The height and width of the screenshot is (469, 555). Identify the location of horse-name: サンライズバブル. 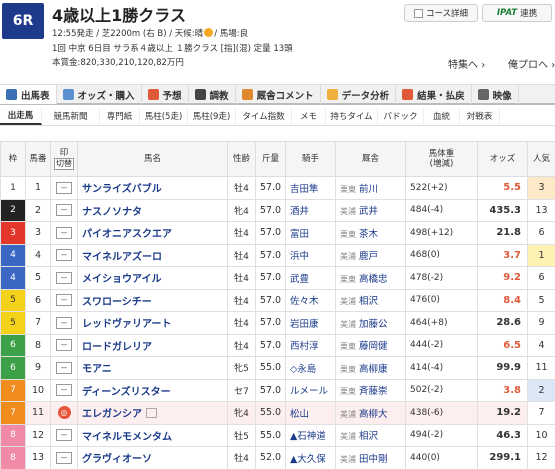
(152, 188).